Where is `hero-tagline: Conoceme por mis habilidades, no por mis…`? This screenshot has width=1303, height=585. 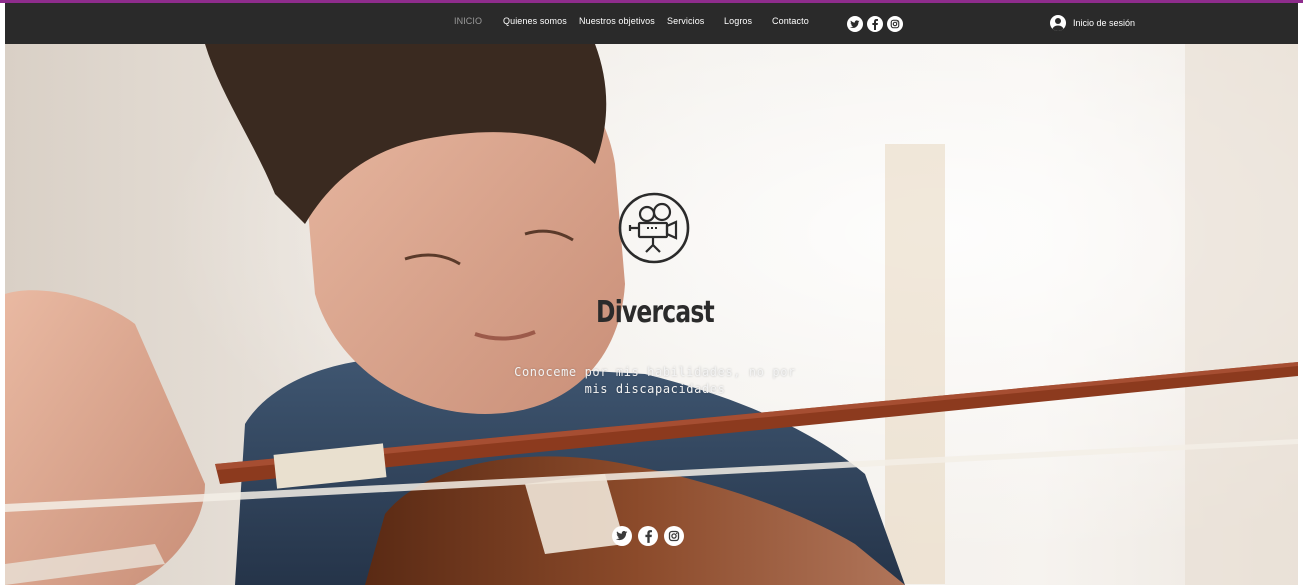
hero-tagline: Conoceme por mis habilidades, no por mis… is located at coordinates (655, 381).